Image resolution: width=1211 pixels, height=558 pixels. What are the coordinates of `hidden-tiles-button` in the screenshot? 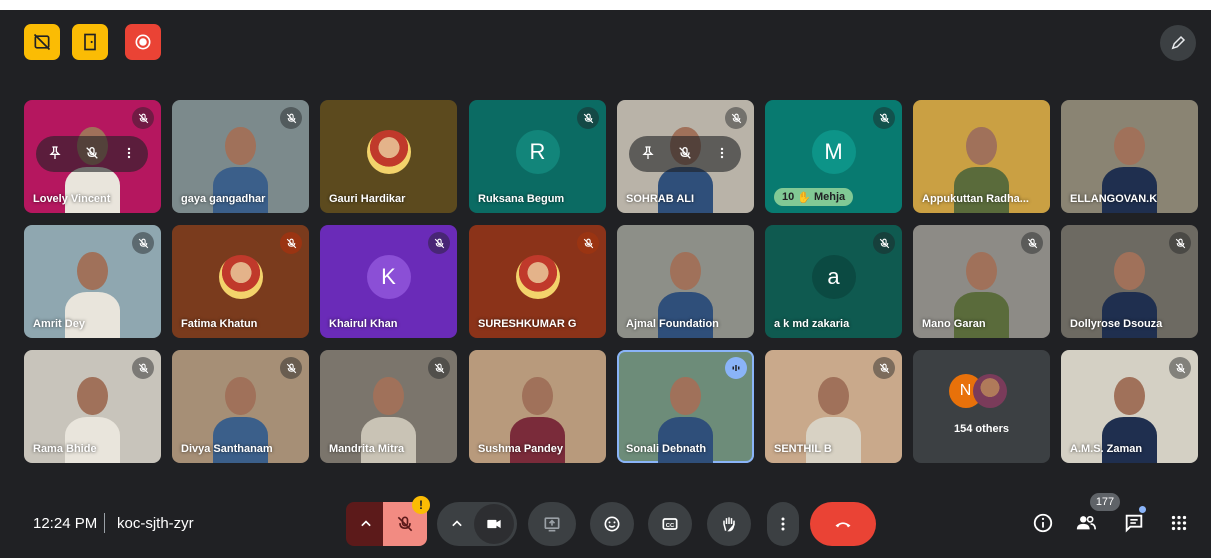 It's located at (42, 42).